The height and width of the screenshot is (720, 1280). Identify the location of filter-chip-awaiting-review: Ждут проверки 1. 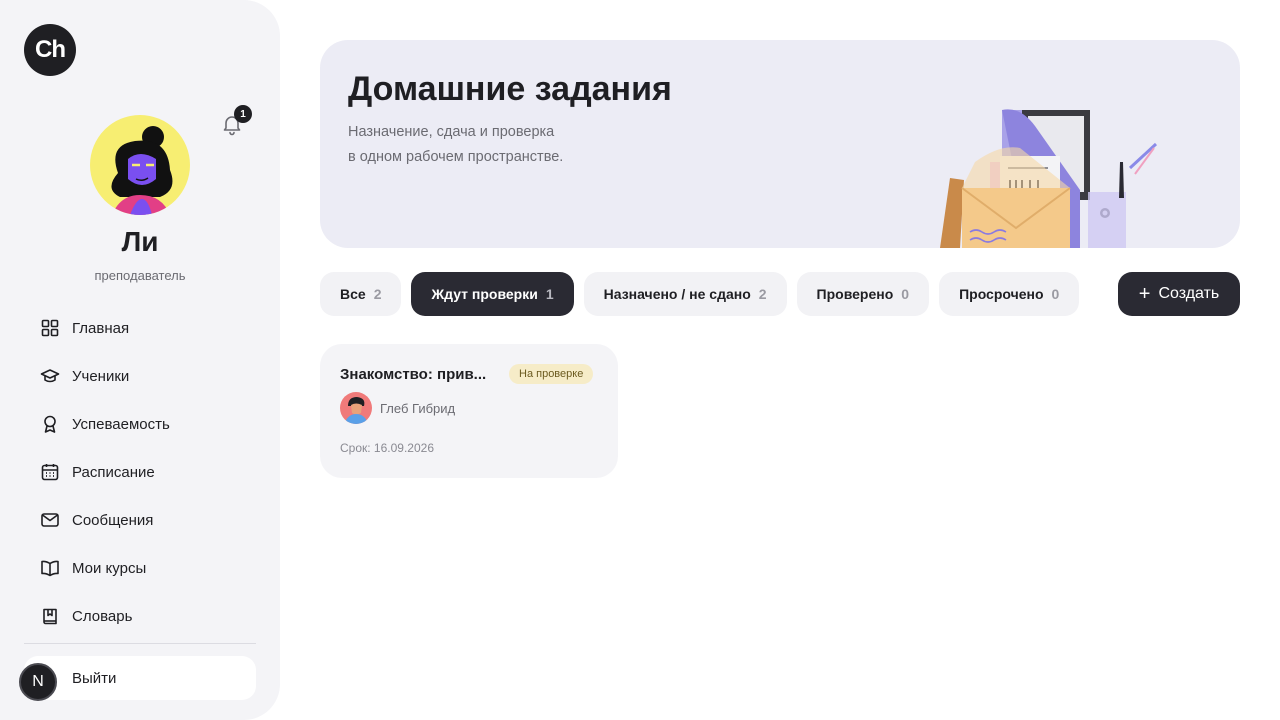
(492, 294).